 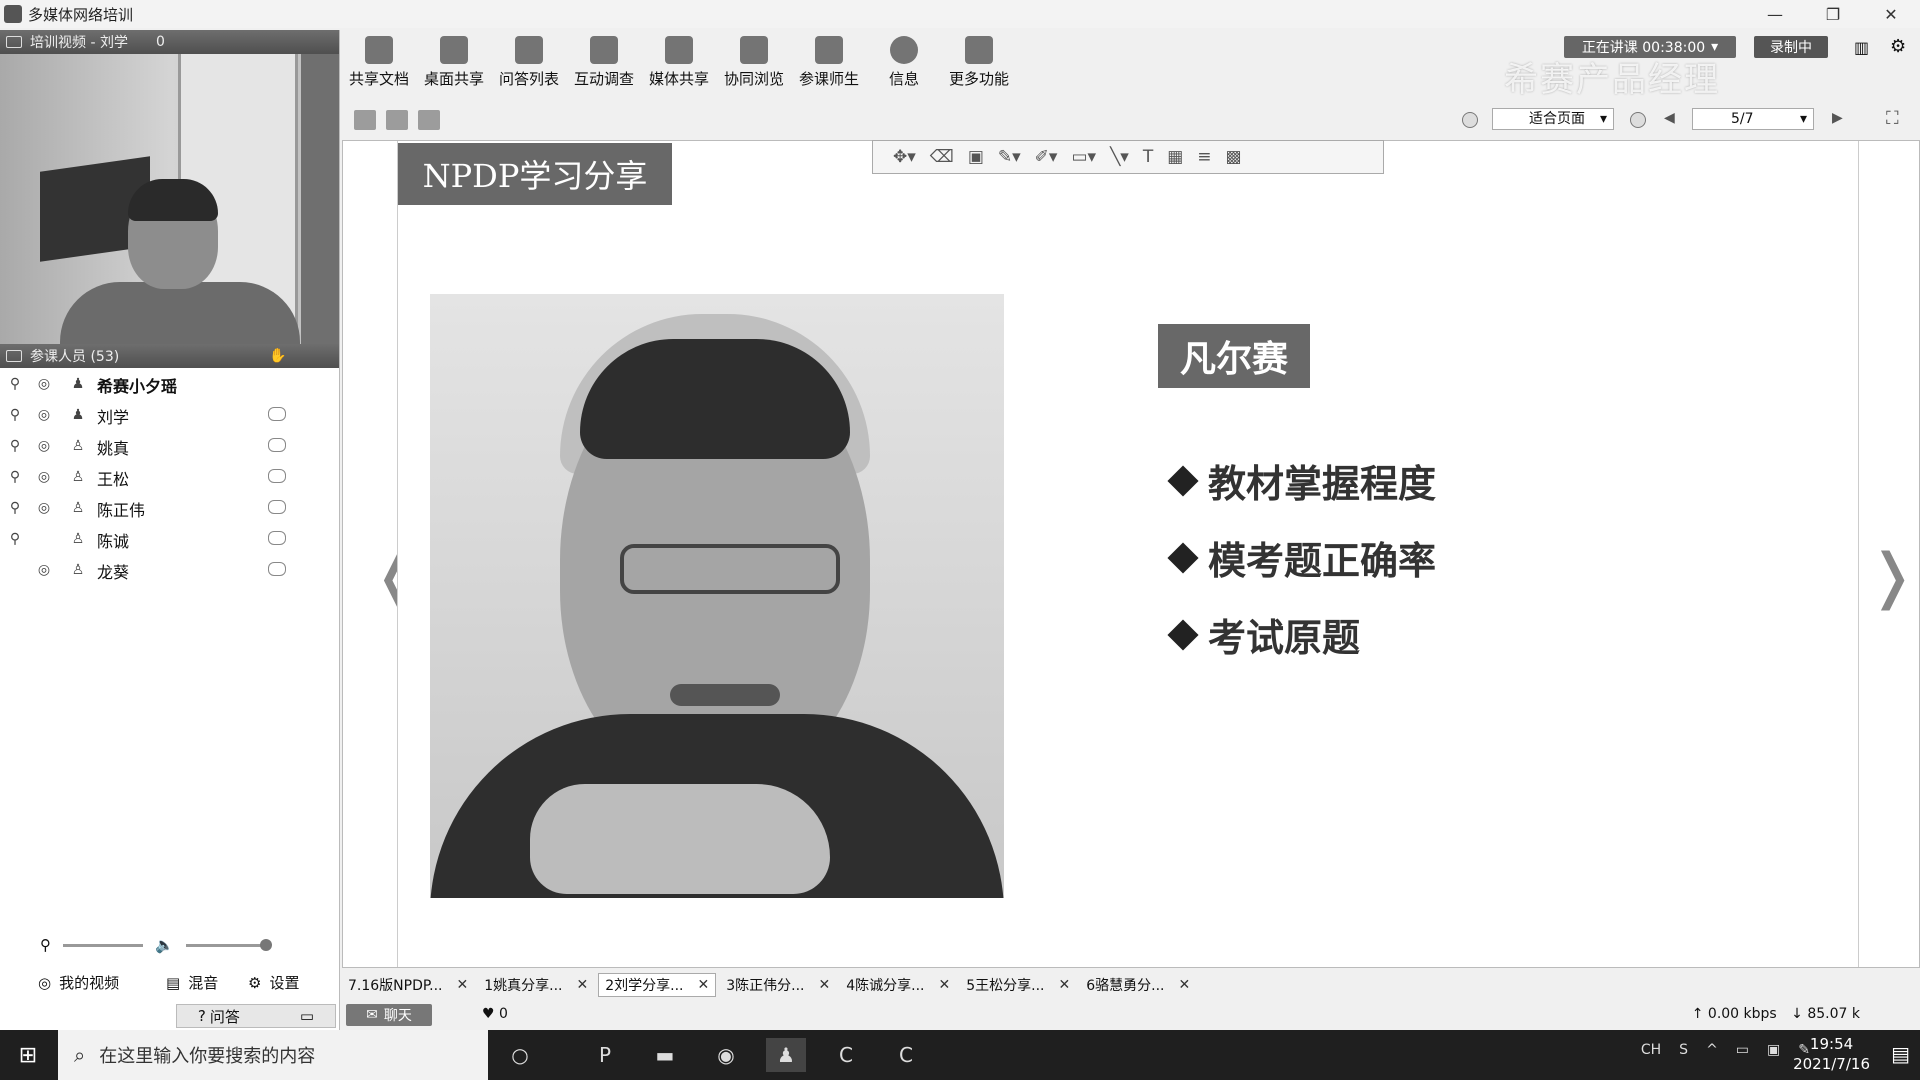 I want to click on co-browse-button: 协同浏览, so click(x=754, y=62).